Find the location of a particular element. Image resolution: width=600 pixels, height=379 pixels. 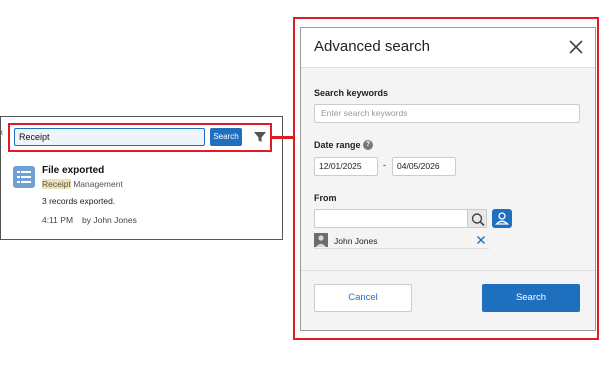

search-input: Receipt is located at coordinates (109, 137).